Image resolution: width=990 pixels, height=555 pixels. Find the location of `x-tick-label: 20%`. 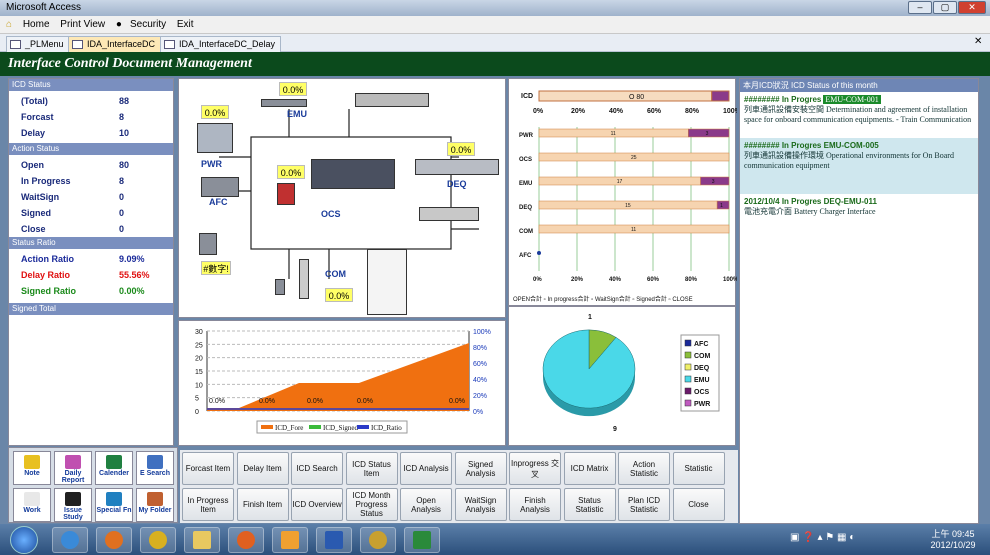

x-tick-label: 20% is located at coordinates (578, 111).